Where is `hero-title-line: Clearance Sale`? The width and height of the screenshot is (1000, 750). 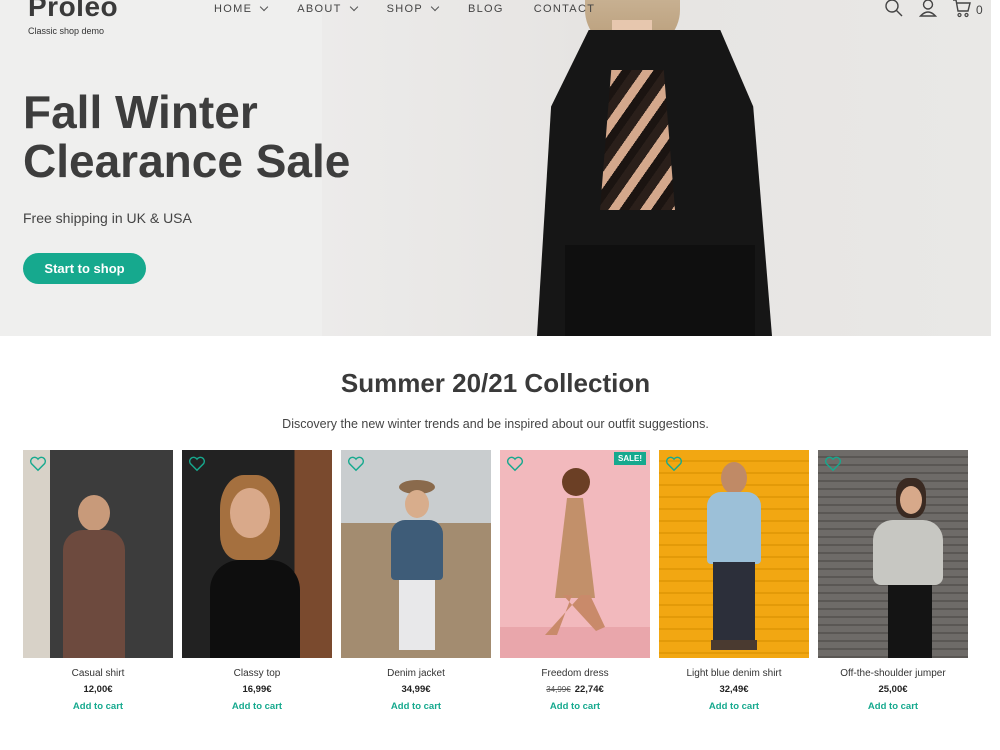
hero-title-line: Clearance Sale is located at coordinates (187, 161).